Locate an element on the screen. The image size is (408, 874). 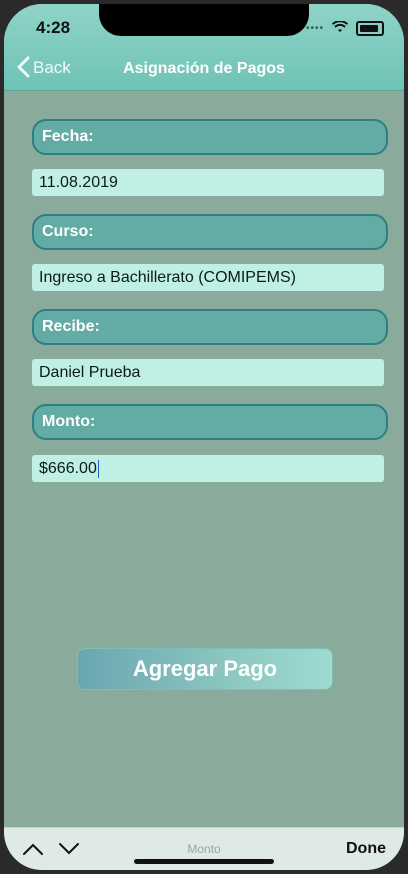
monto-label: Monto: is located at coordinates (210, 422).